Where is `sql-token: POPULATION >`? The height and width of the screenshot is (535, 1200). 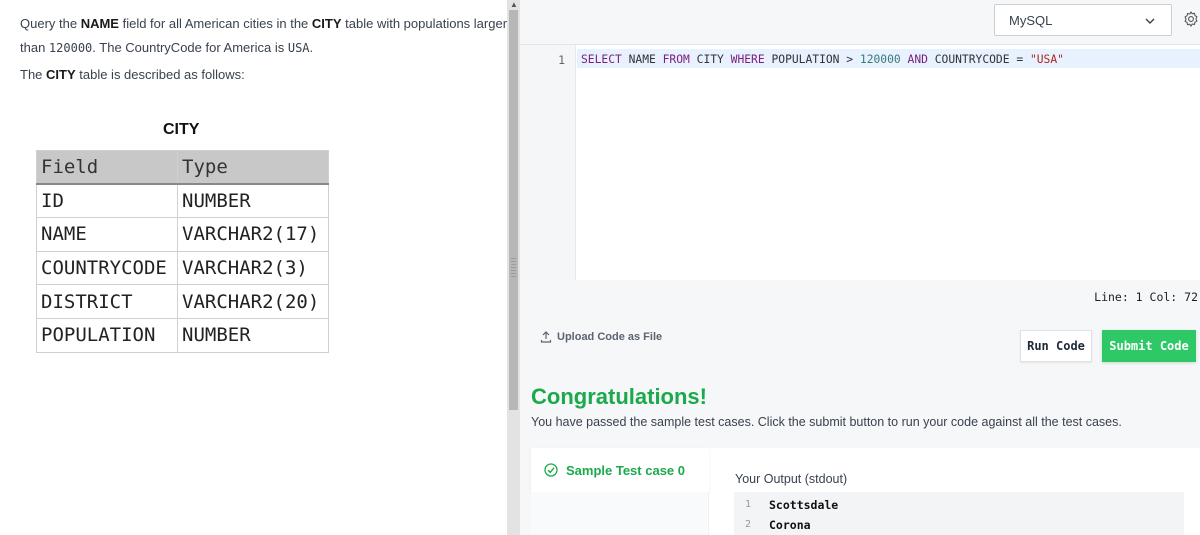
sql-token: POPULATION > is located at coordinates (812, 59).